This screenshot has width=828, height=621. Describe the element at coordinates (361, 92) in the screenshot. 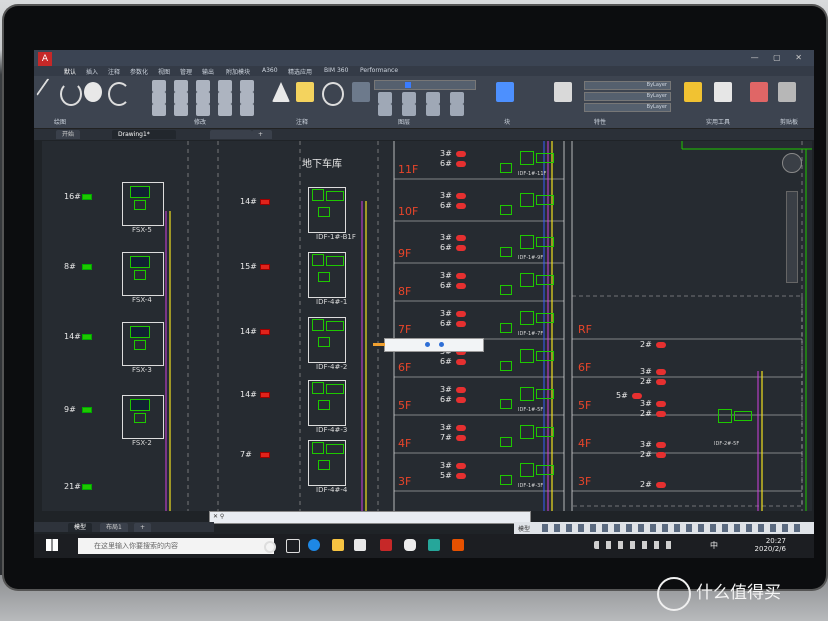

I see `layer-properties-icon` at that location.